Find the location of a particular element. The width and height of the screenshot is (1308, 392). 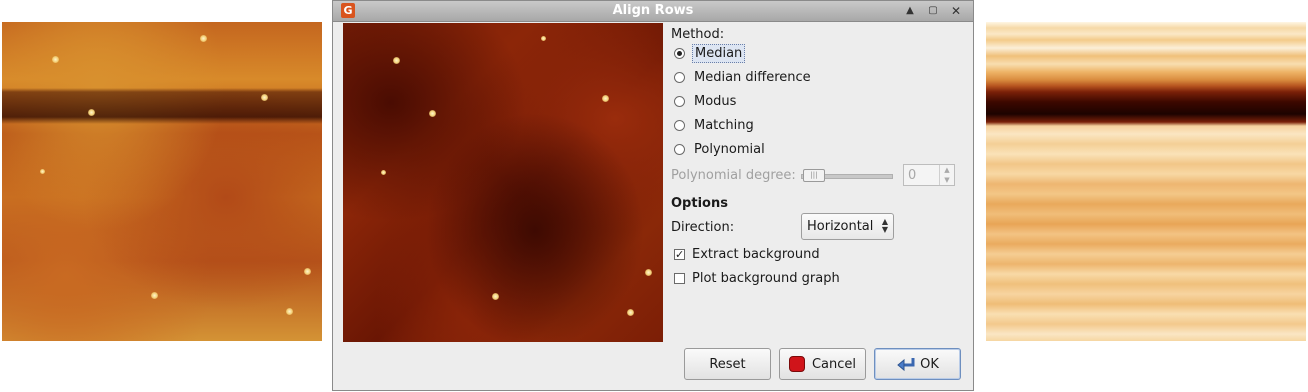

spinbox-value: 0 is located at coordinates (912, 175).